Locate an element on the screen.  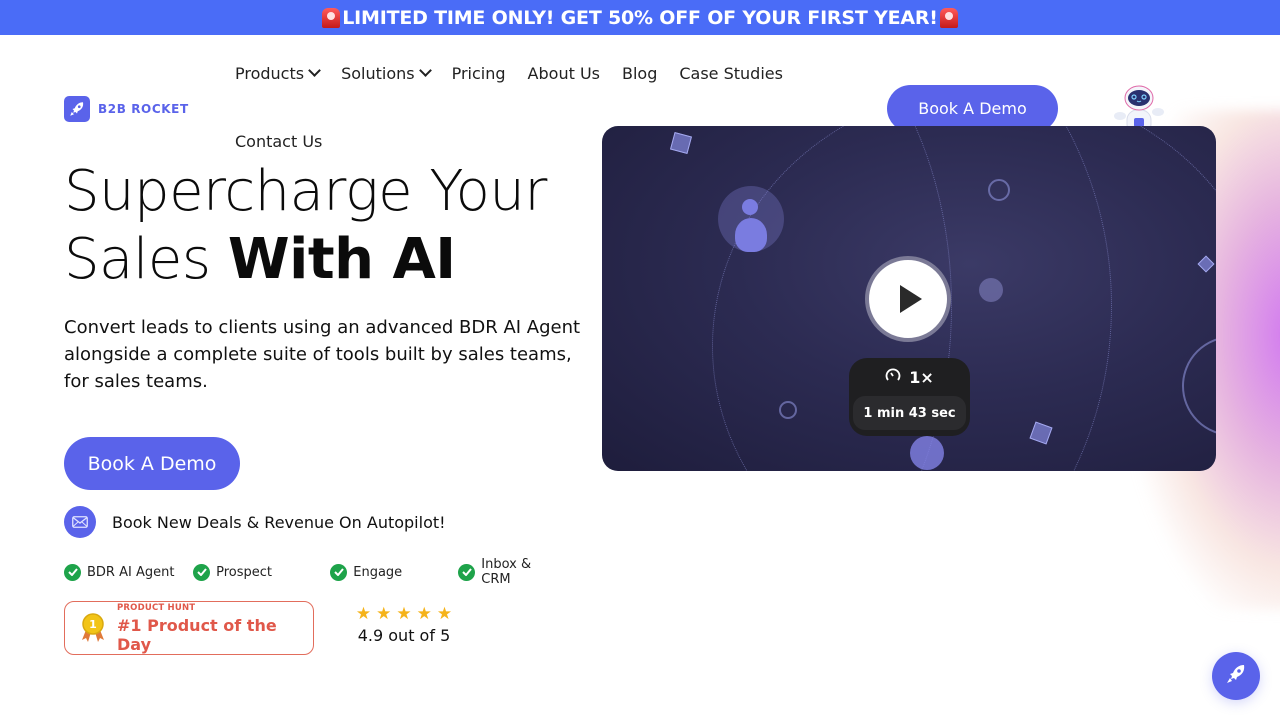
svg-text: 1 is located at coordinates (93, 624).